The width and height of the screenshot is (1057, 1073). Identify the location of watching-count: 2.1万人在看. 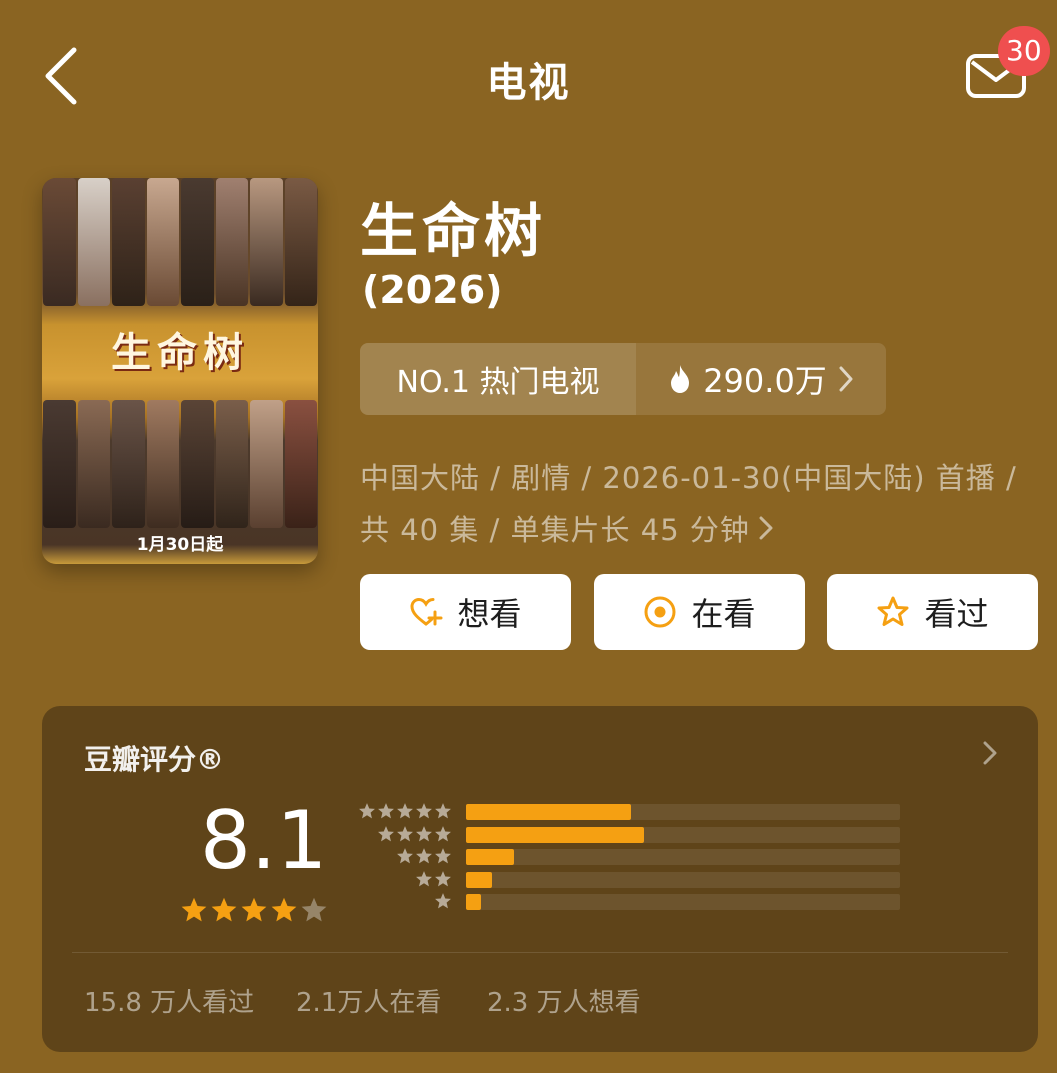
(369, 1003).